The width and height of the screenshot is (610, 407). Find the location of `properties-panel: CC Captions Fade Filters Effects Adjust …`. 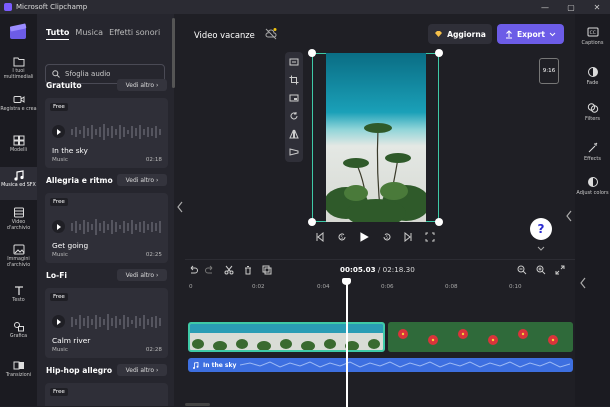

properties-panel: CC Captions Fade Filters Effects Adjust … is located at coordinates (592, 210).